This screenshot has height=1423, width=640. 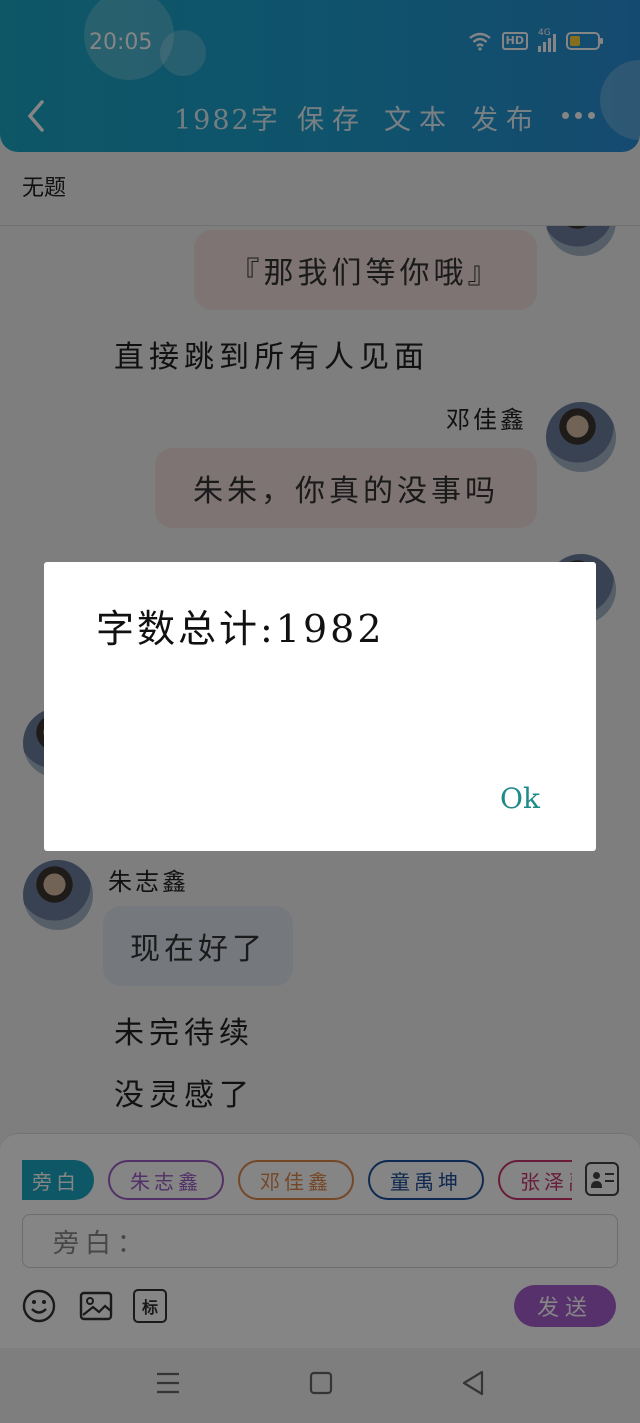 I want to click on ok-button: Ok, so click(x=520, y=798).